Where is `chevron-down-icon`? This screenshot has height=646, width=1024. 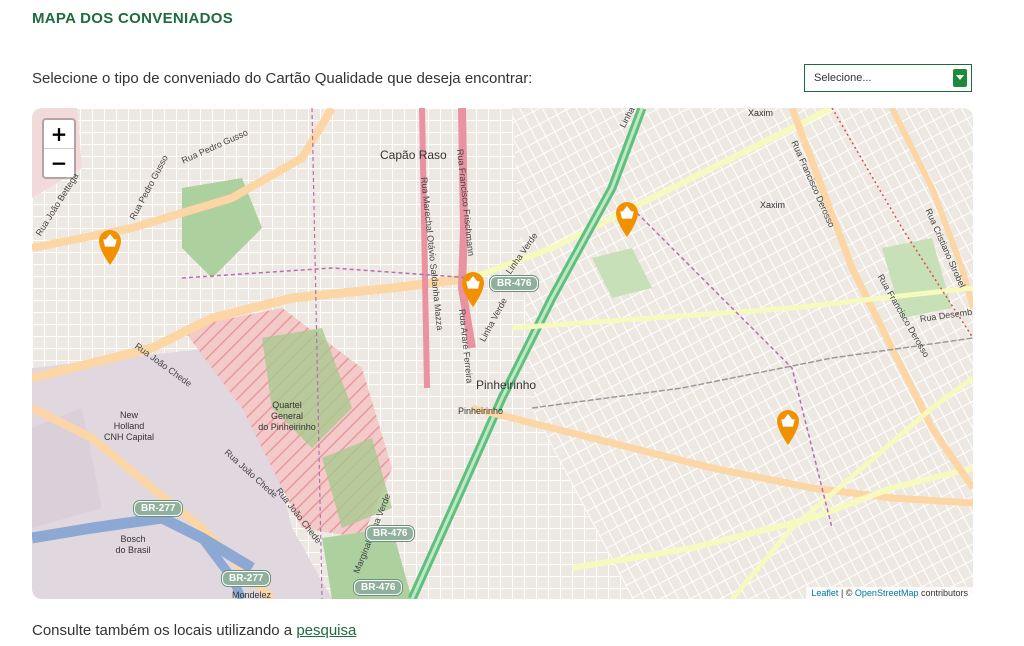
chevron-down-icon is located at coordinates (960, 78).